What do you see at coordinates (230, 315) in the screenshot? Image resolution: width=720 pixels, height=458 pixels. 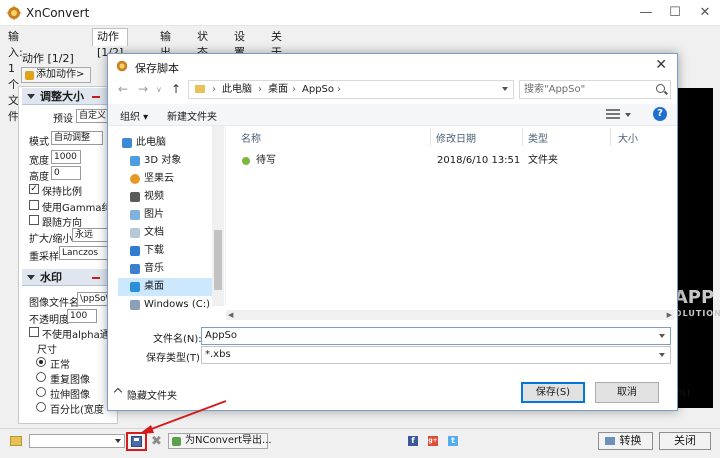 I see `scroll-left-icon: ◀` at bounding box center [230, 315].